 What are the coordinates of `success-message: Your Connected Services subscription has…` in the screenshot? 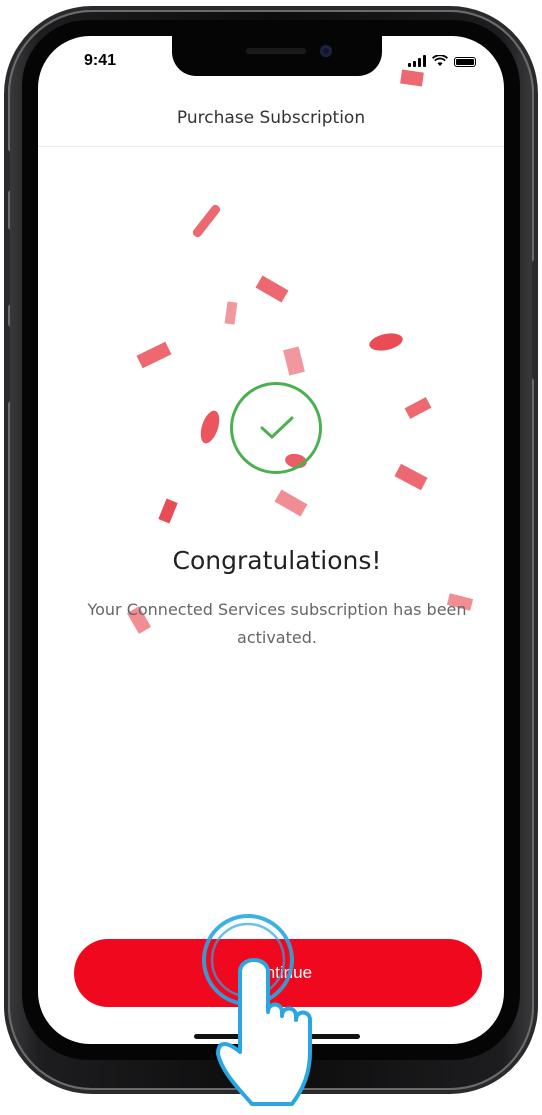 It's located at (277, 623).